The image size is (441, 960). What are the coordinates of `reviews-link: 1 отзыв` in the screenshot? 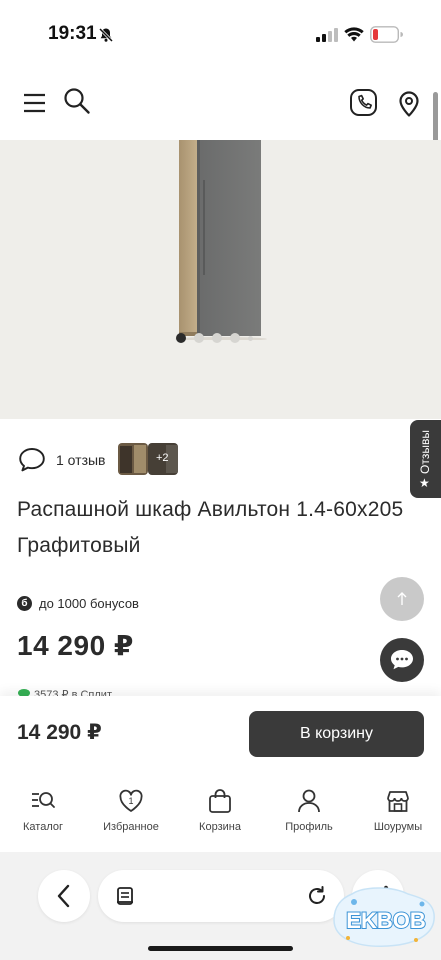 It's located at (62, 460).